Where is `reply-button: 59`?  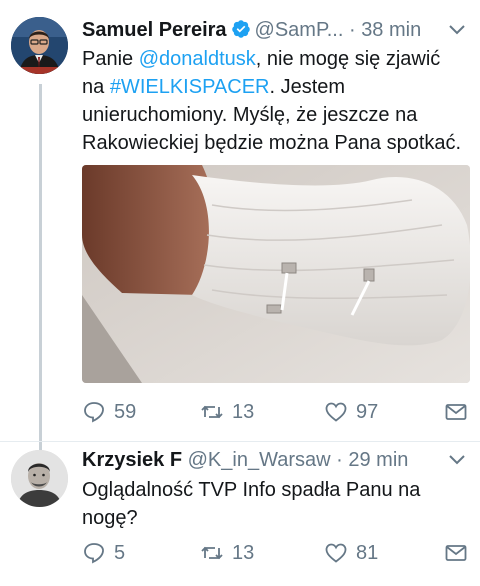
reply-button: 59 is located at coordinates (109, 412).